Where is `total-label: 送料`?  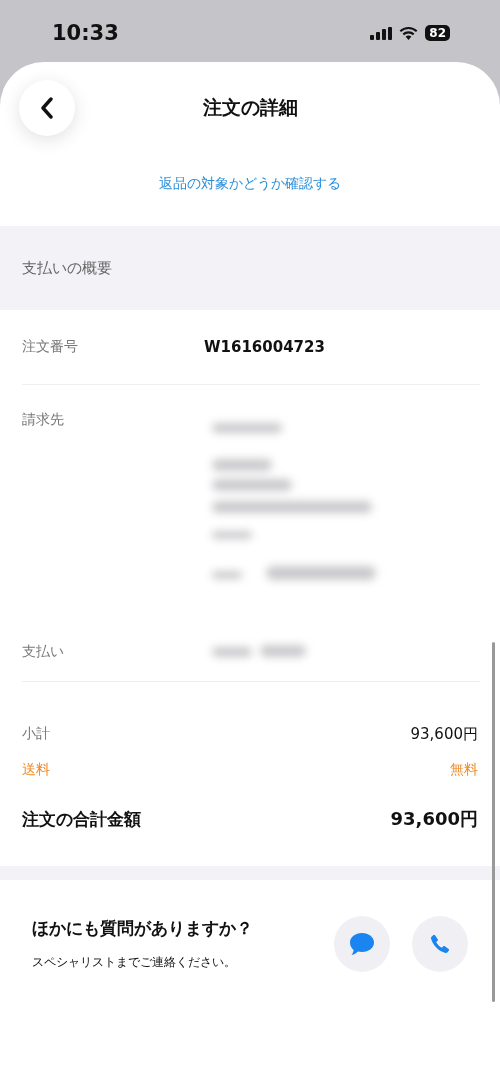 total-label: 送料 is located at coordinates (36, 770).